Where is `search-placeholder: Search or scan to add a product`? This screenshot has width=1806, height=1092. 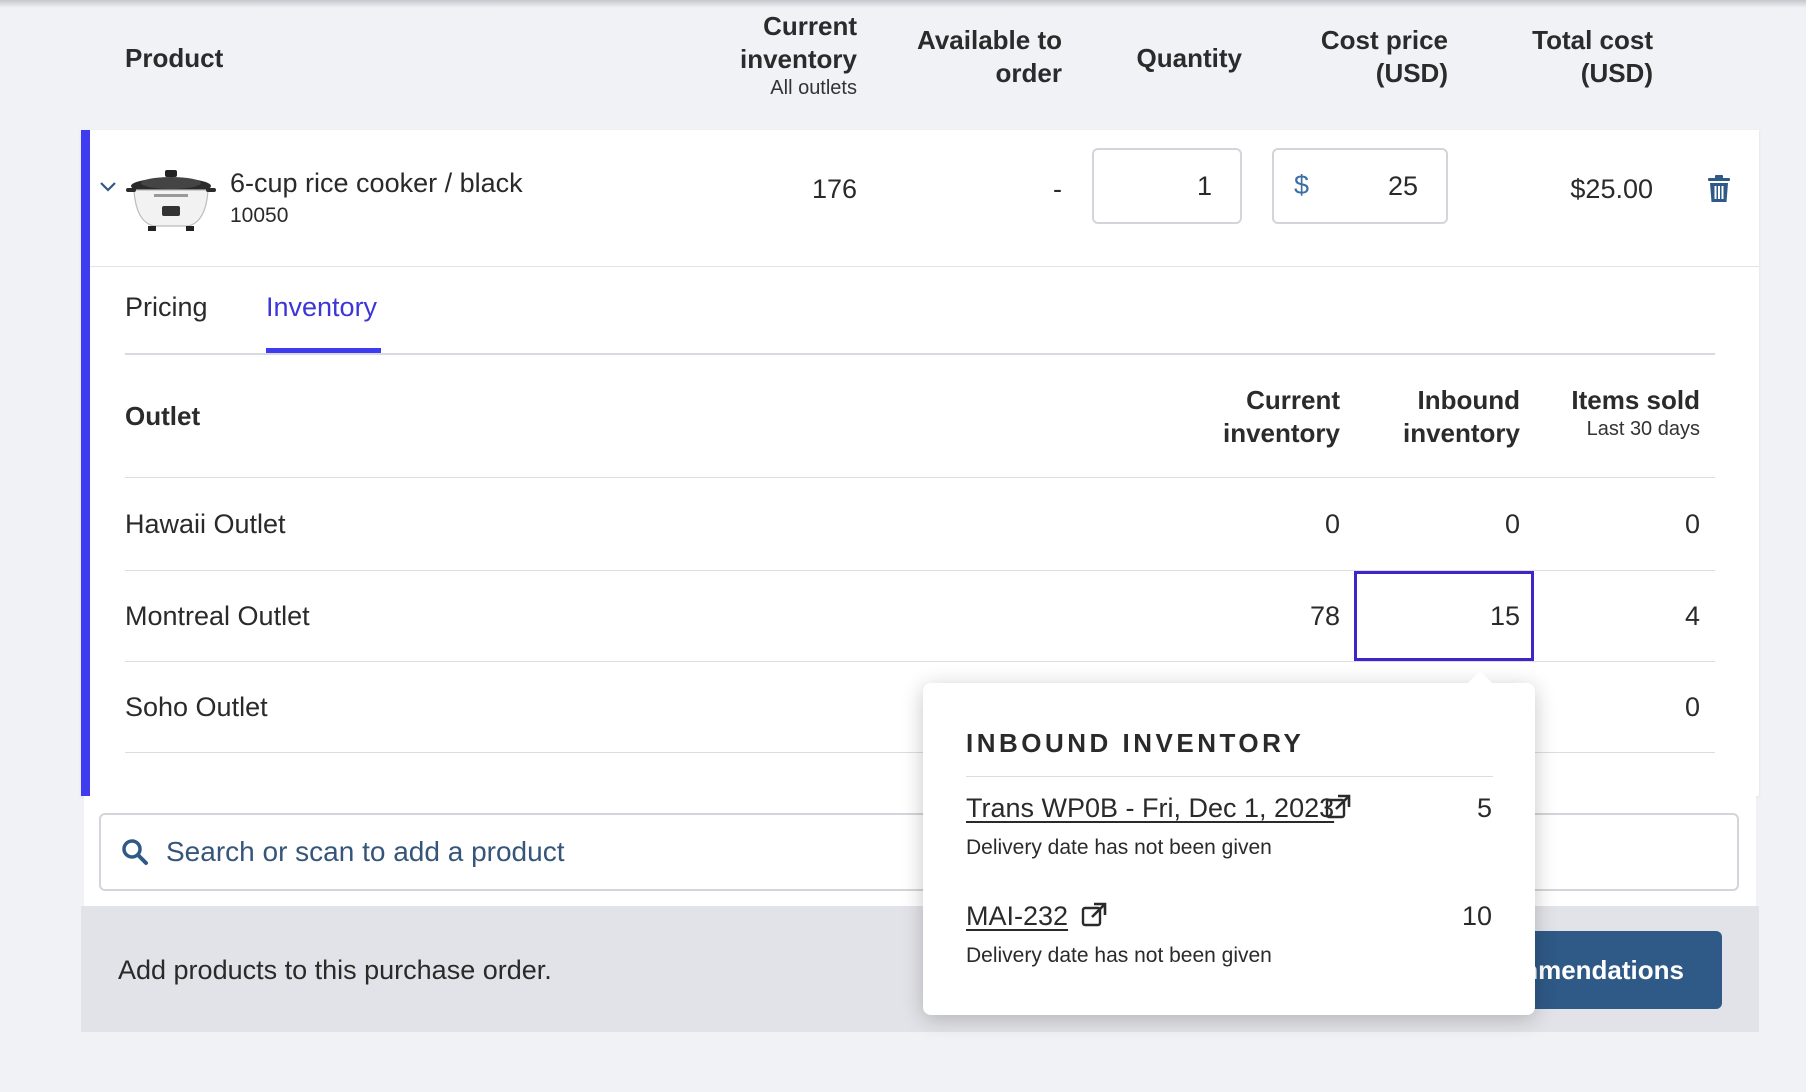
search-placeholder: Search or scan to add a product is located at coordinates (365, 851).